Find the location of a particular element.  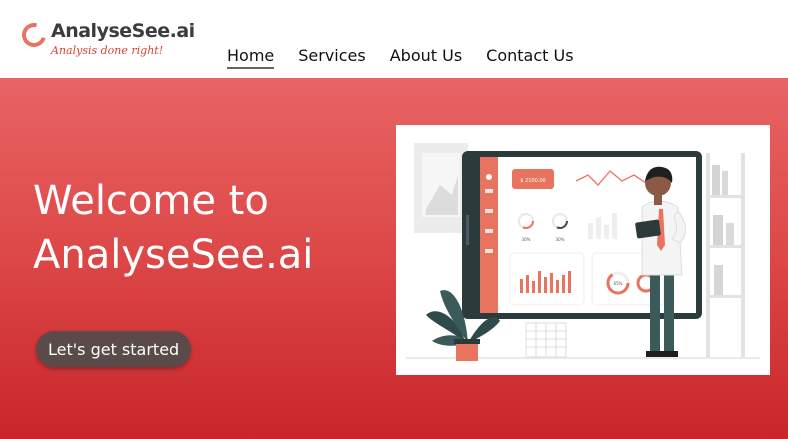

hero-title-line1: Welcome to is located at coordinates (151, 201).